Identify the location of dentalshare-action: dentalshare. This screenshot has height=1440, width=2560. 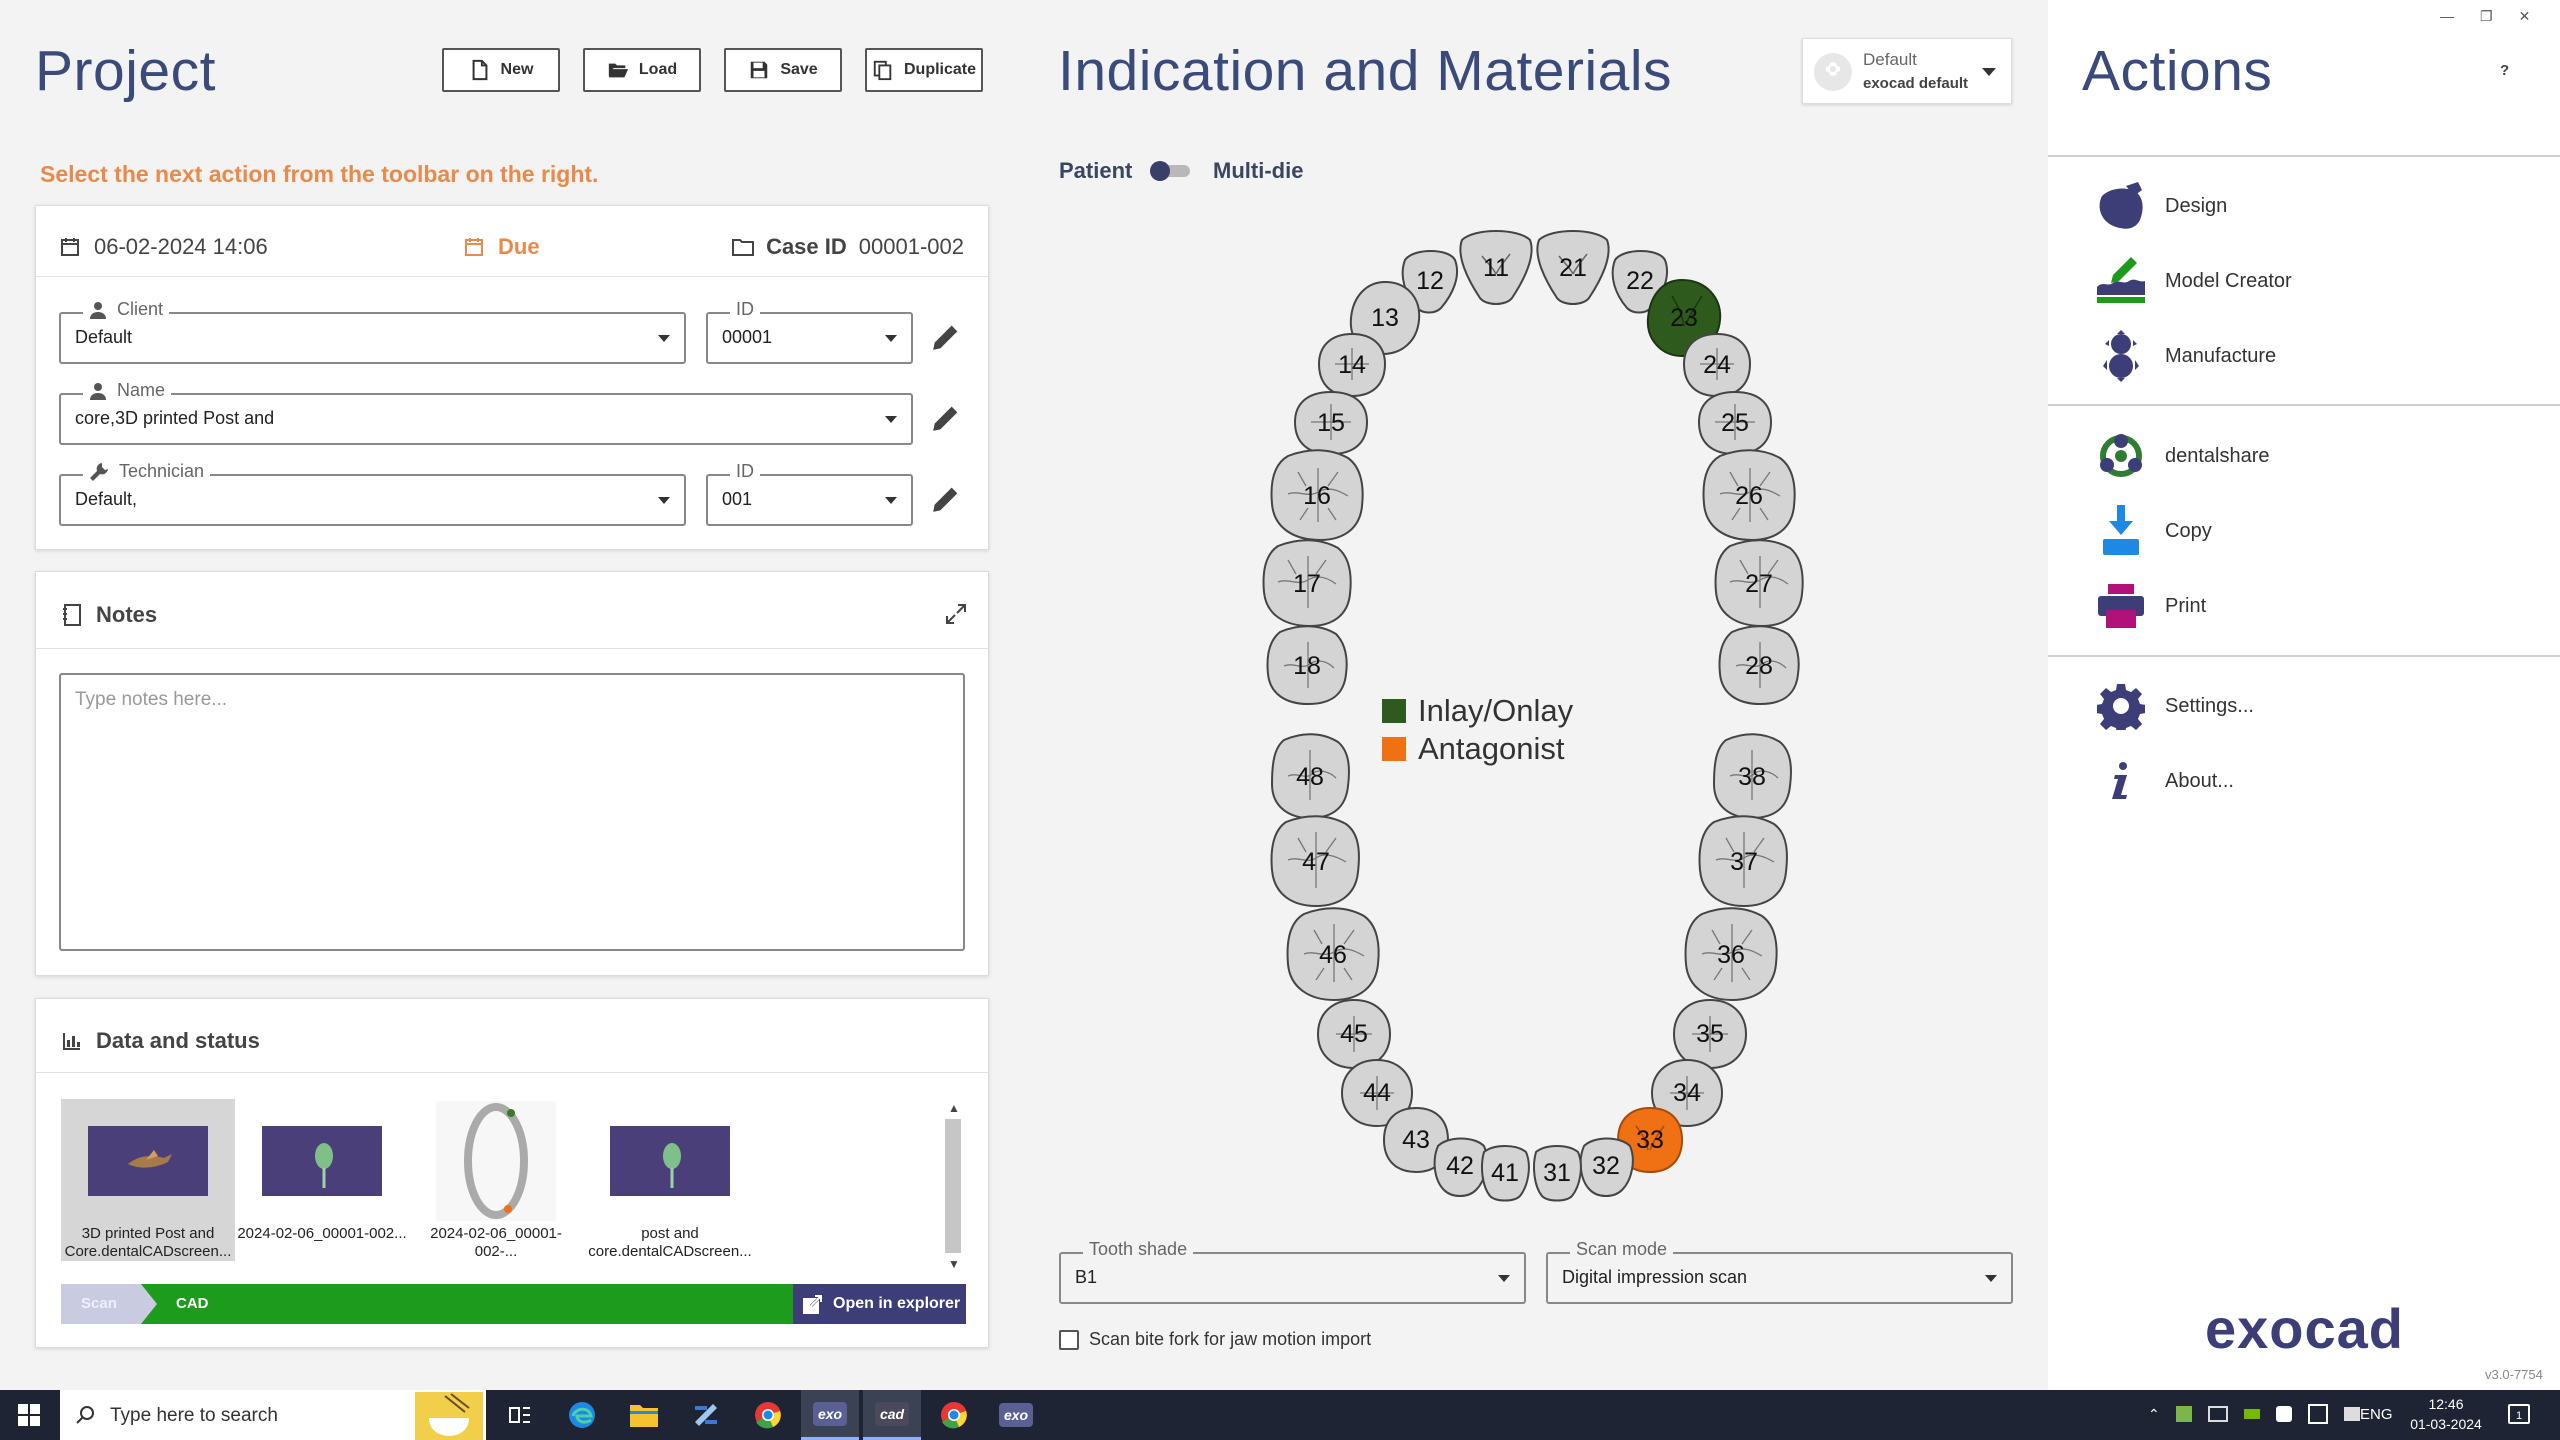
(2181, 456).